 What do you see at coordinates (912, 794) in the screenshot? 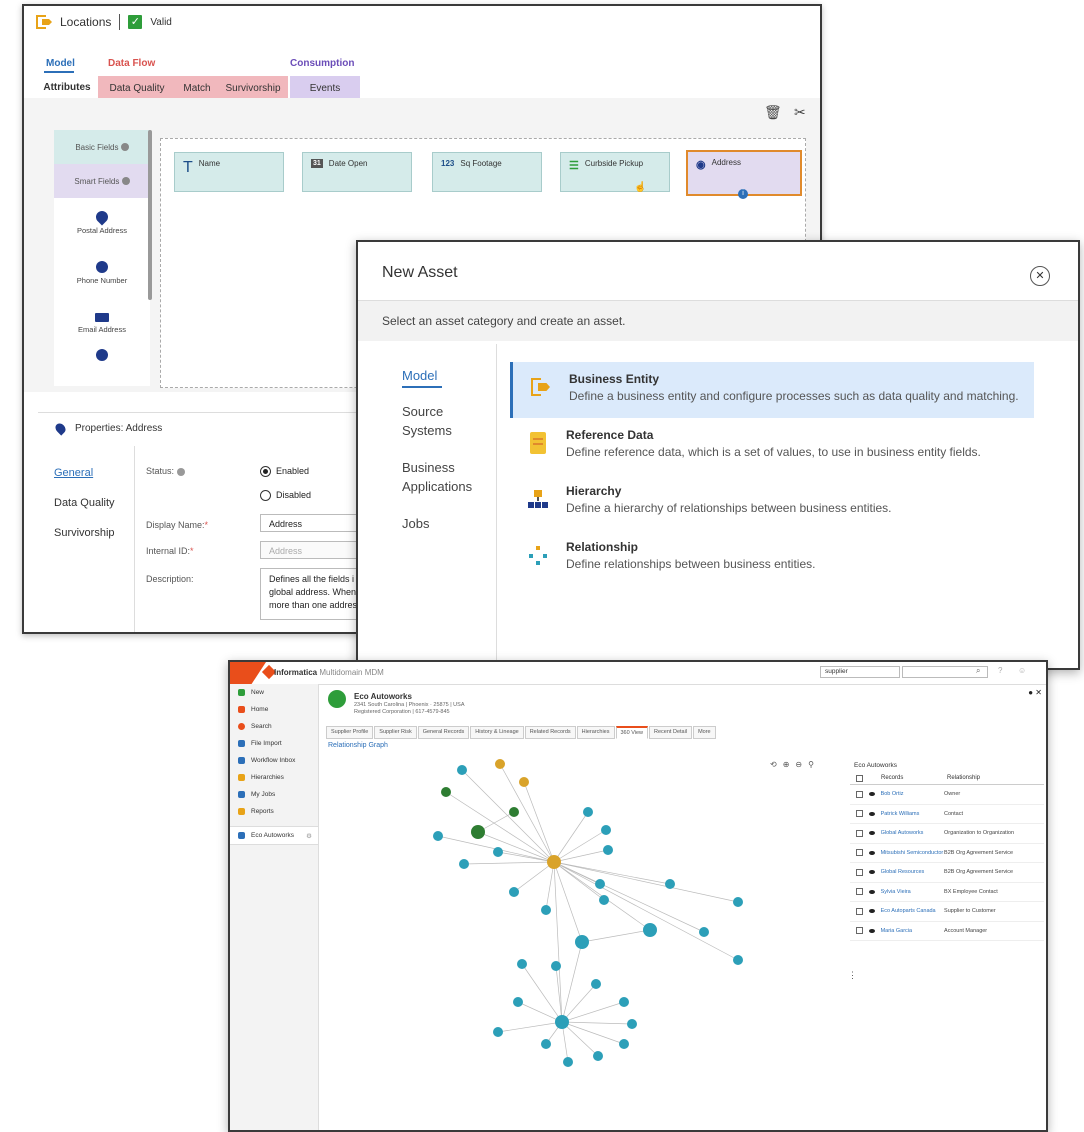
I see `record-link: Bob Ortiz` at bounding box center [912, 794].